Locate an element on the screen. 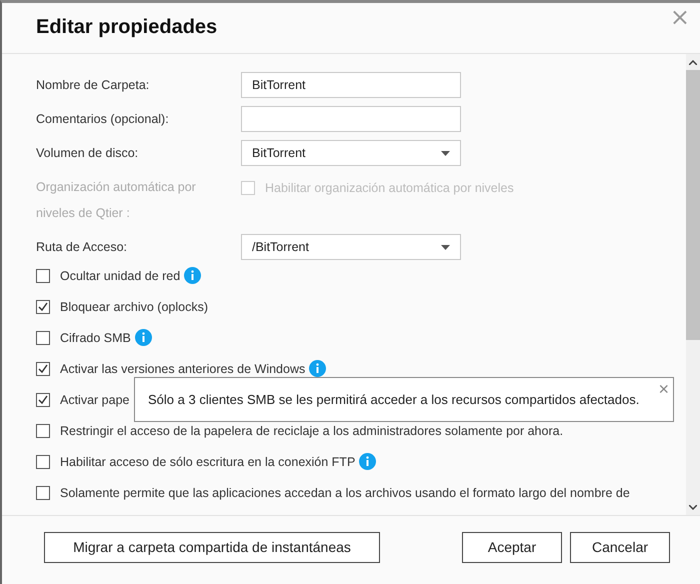  field-label: Volumen de disco: is located at coordinates (88, 153).